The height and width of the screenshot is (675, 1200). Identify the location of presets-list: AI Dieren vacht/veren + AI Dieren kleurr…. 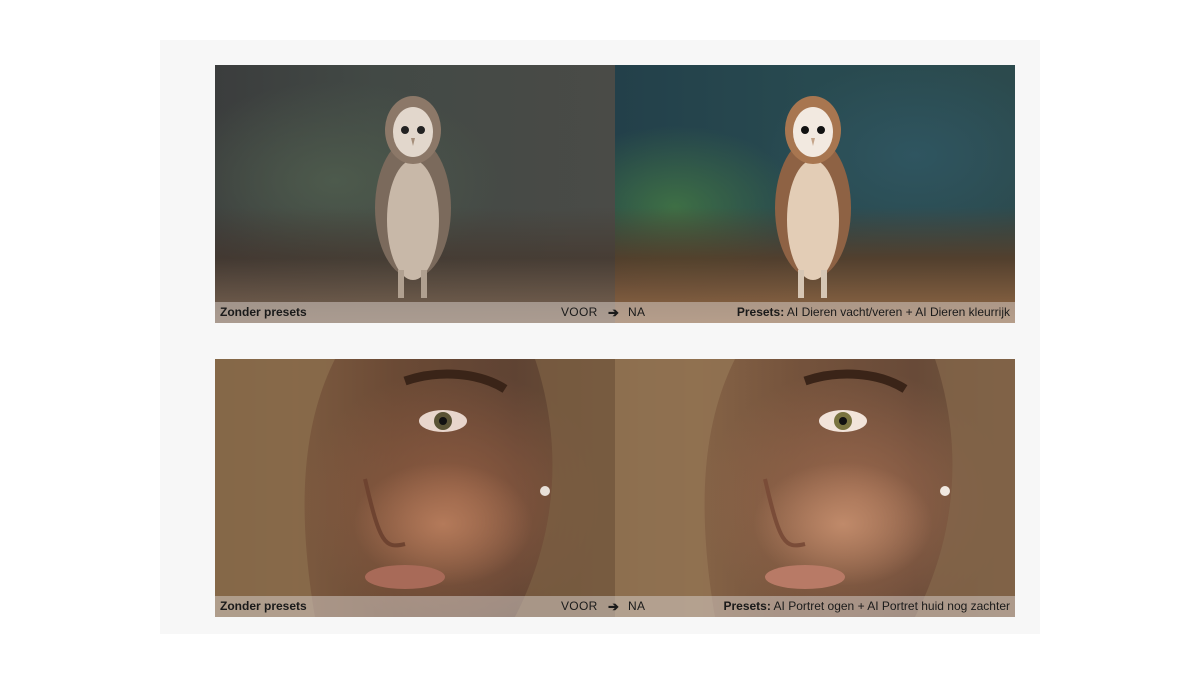
(897, 312).